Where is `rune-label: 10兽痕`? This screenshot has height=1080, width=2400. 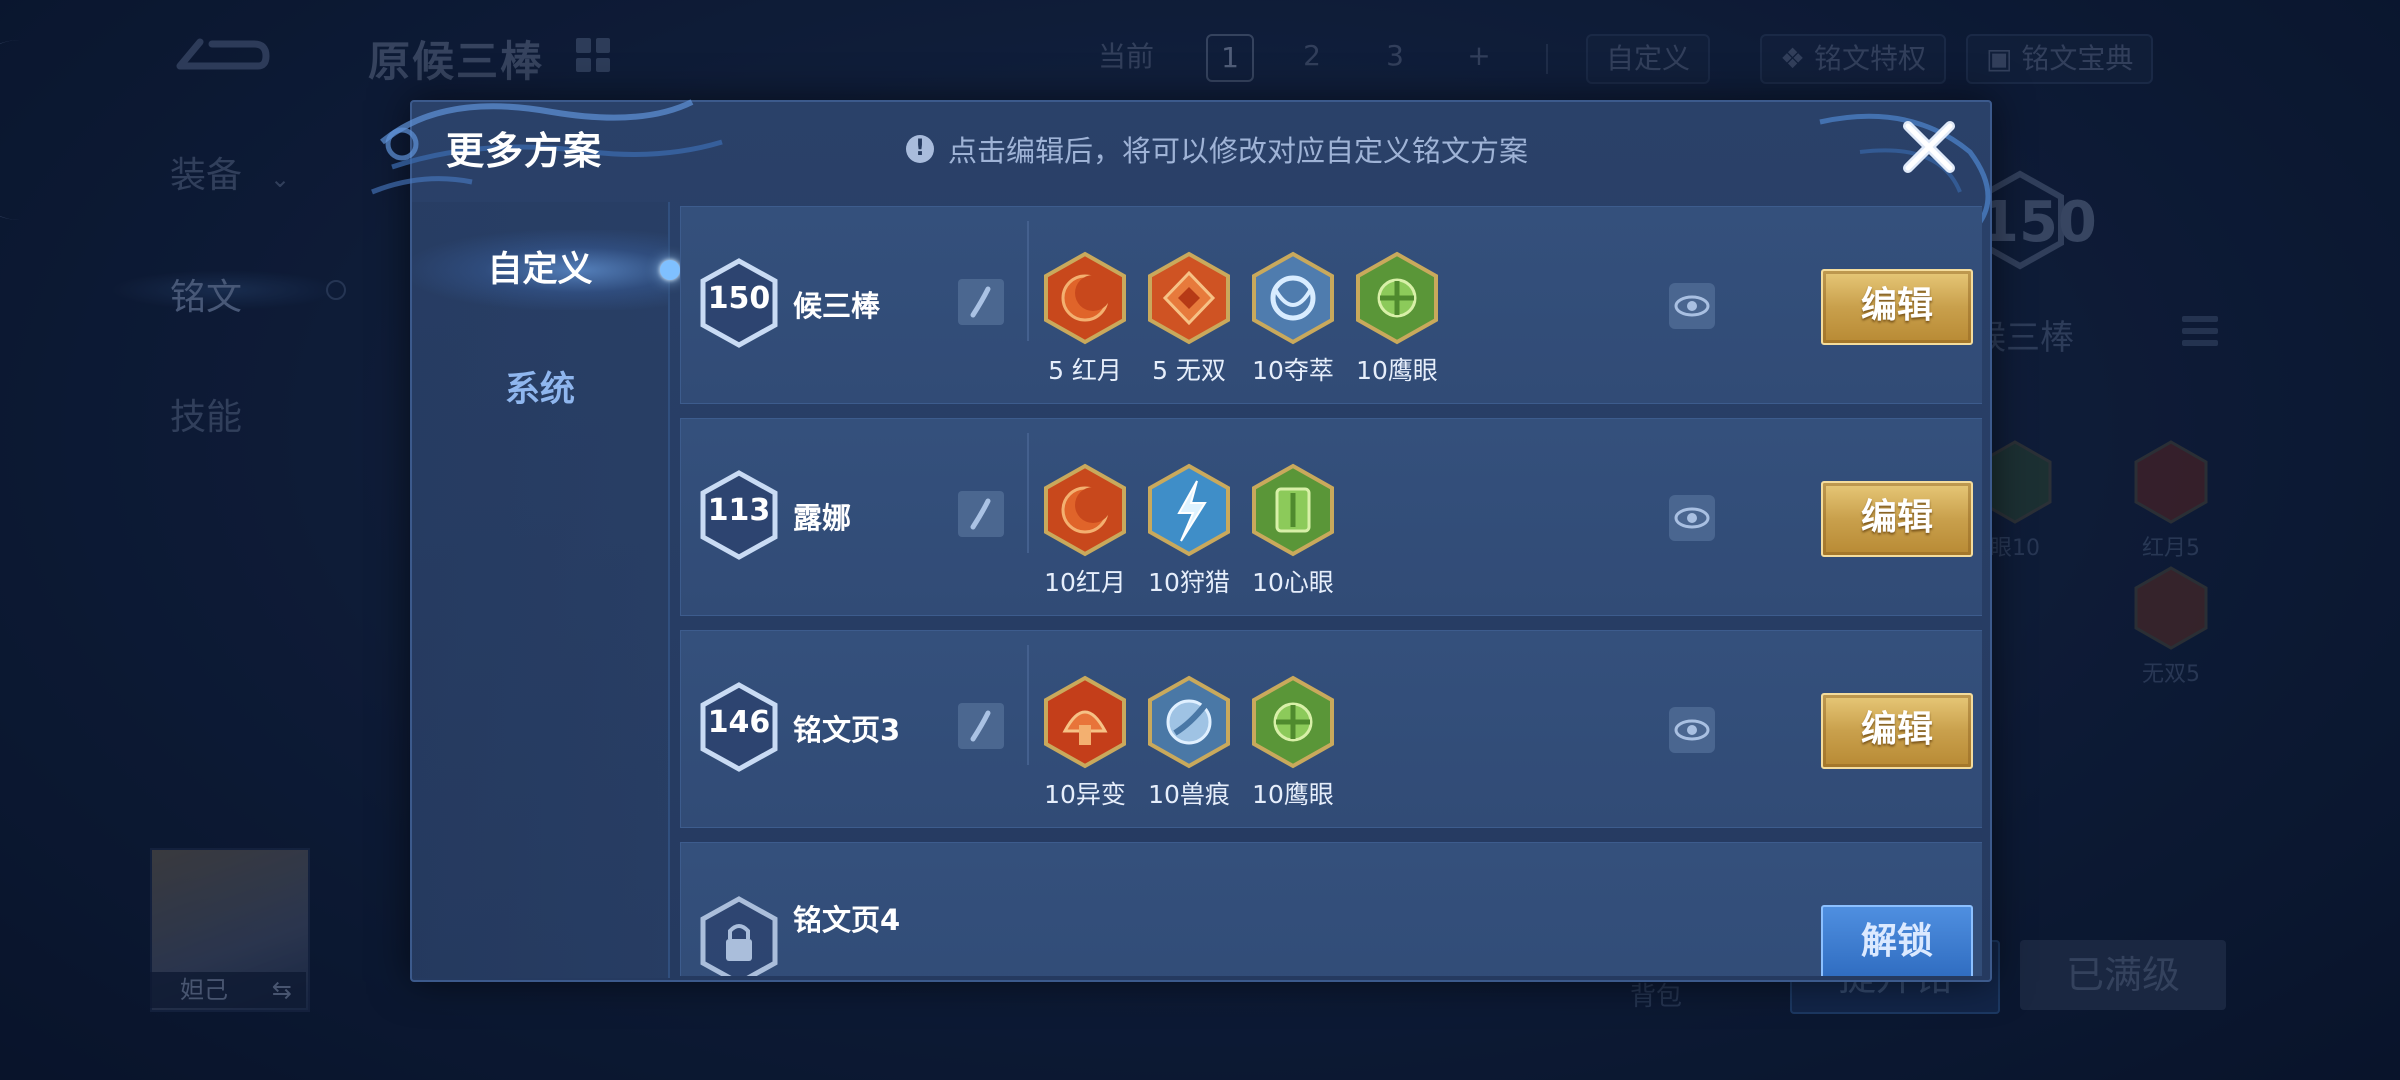
rune-label: 10兽痕 is located at coordinates (1189, 794).